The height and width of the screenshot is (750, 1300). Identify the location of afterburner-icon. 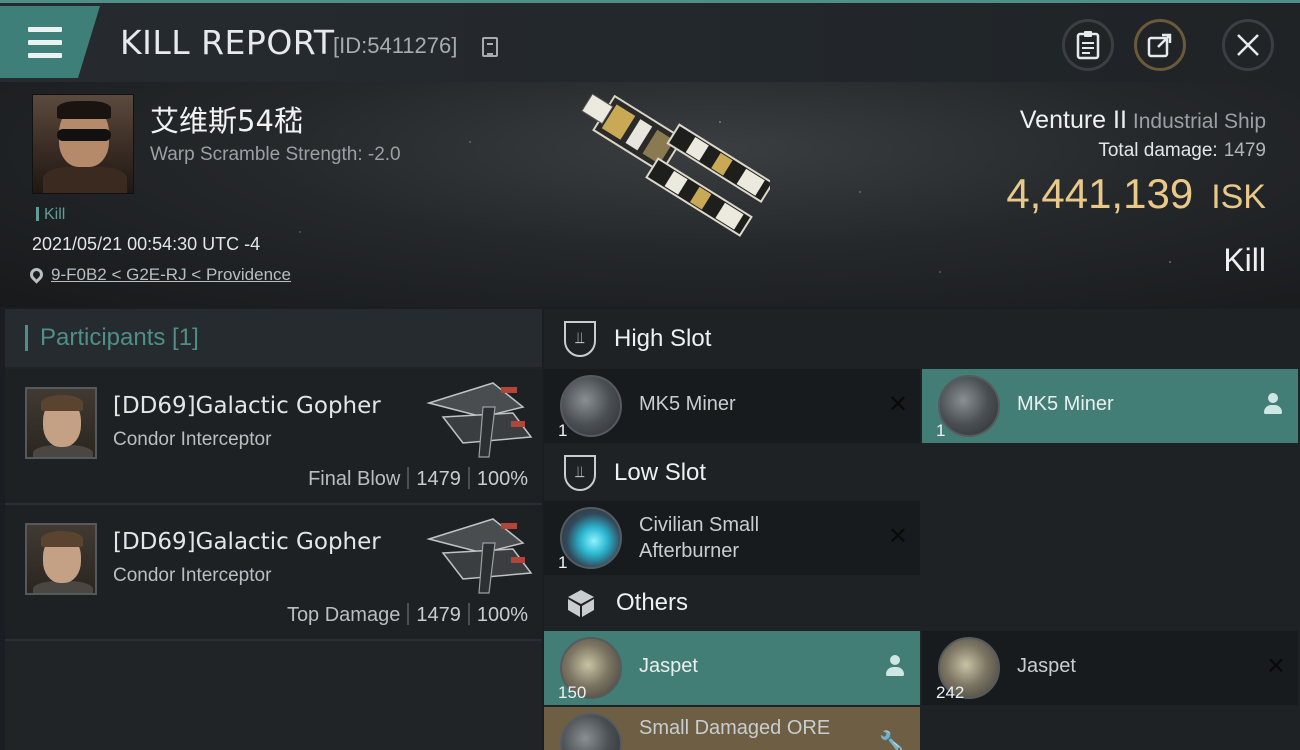
(591, 538).